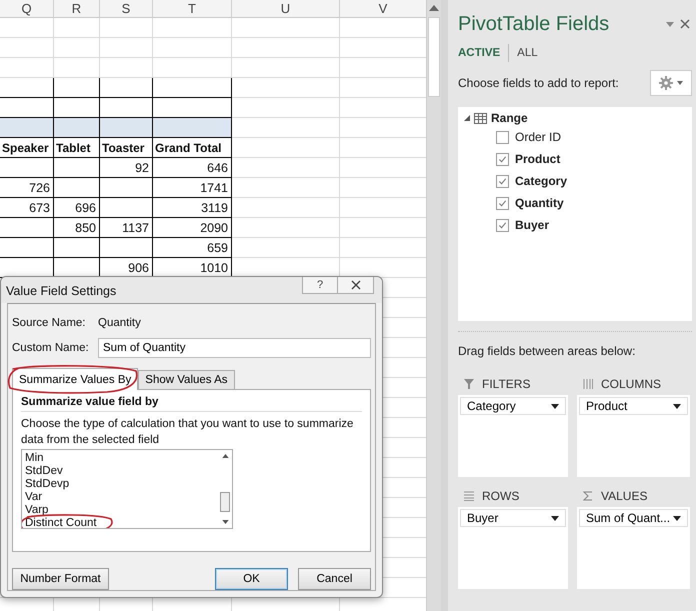 The width and height of the screenshot is (696, 611). I want to click on field-label: Category, so click(541, 181).